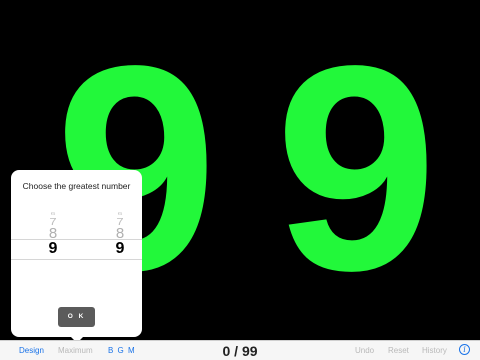 The image size is (480, 360). I want to click on number-picker: 6 7 8 9 6 7 8 9, so click(76, 237).